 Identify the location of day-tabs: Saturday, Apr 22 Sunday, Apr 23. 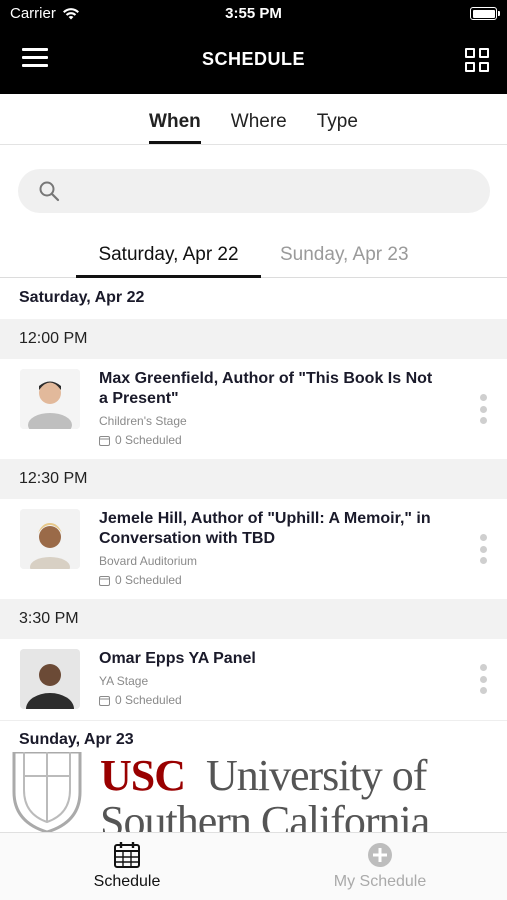
(253, 256).